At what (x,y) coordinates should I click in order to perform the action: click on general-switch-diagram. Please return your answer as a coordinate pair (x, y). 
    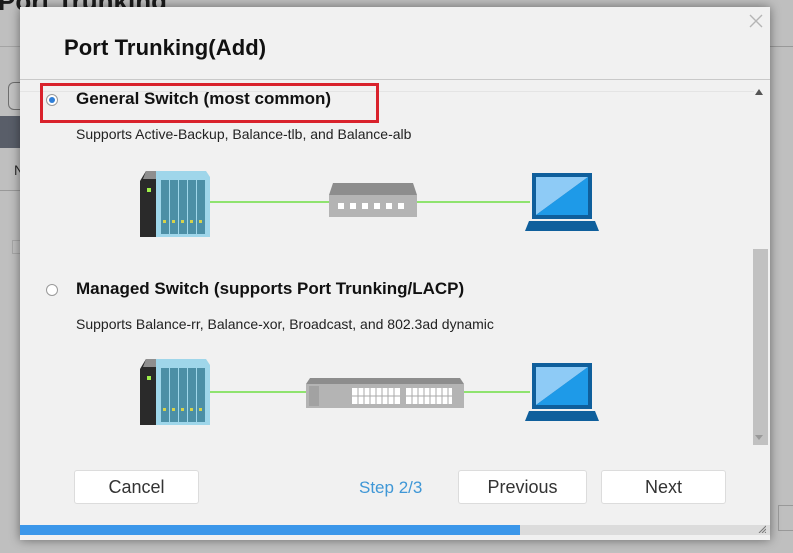
    Looking at the image, I should click on (370, 204).